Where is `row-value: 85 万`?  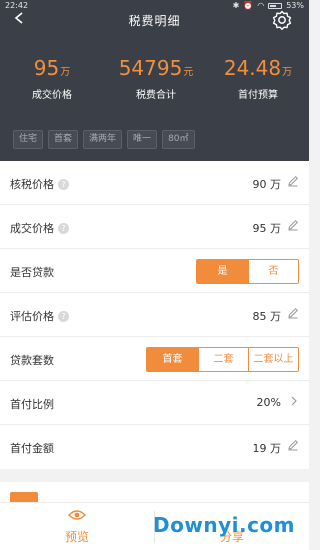 row-value: 85 万 is located at coordinates (267, 316).